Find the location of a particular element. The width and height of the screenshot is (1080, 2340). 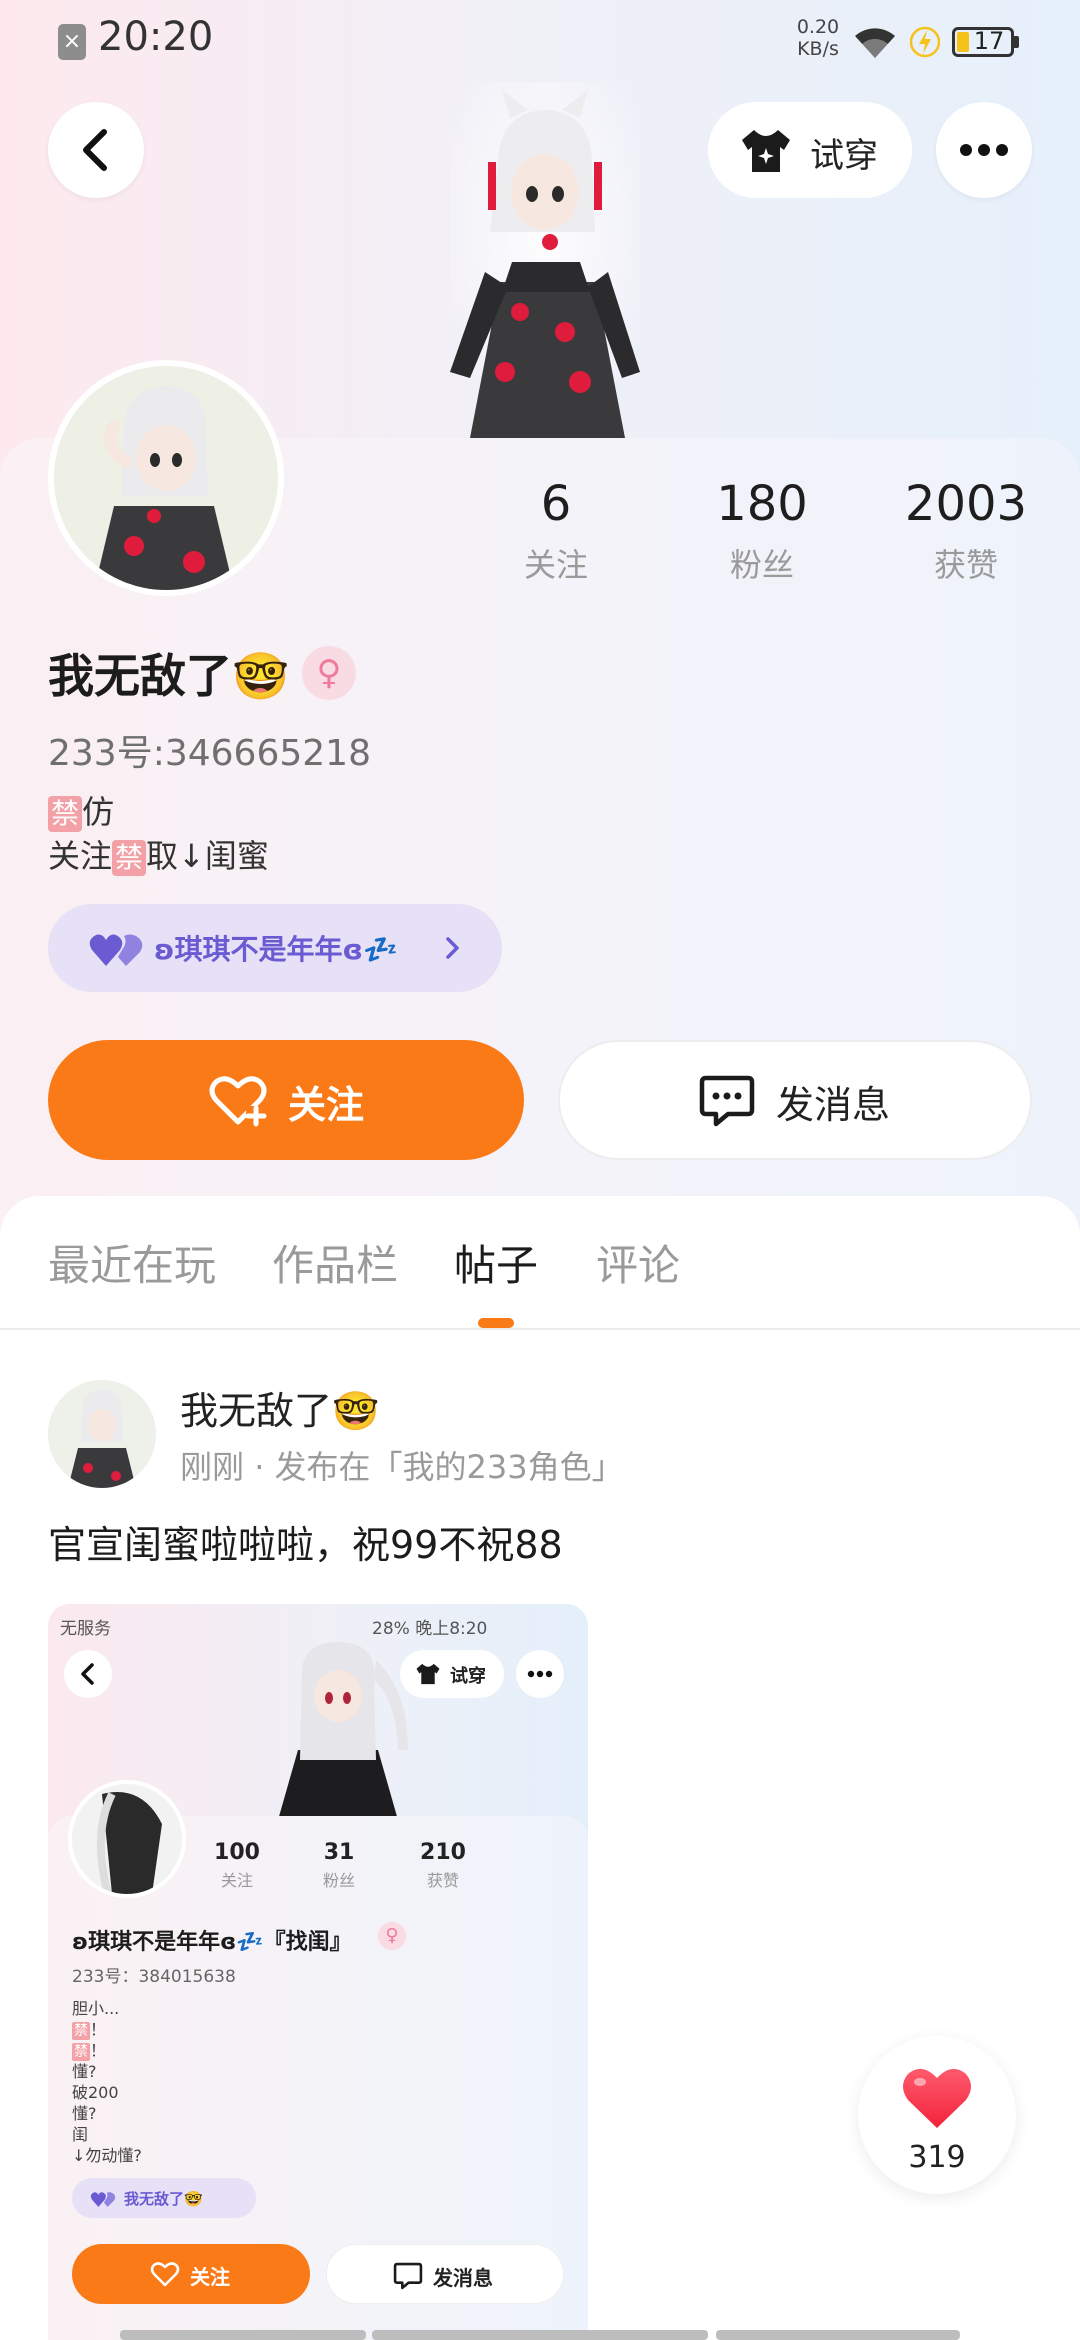

bestie-badge: ʚ琪琪不是年年ɞ💤 is located at coordinates (275, 948).